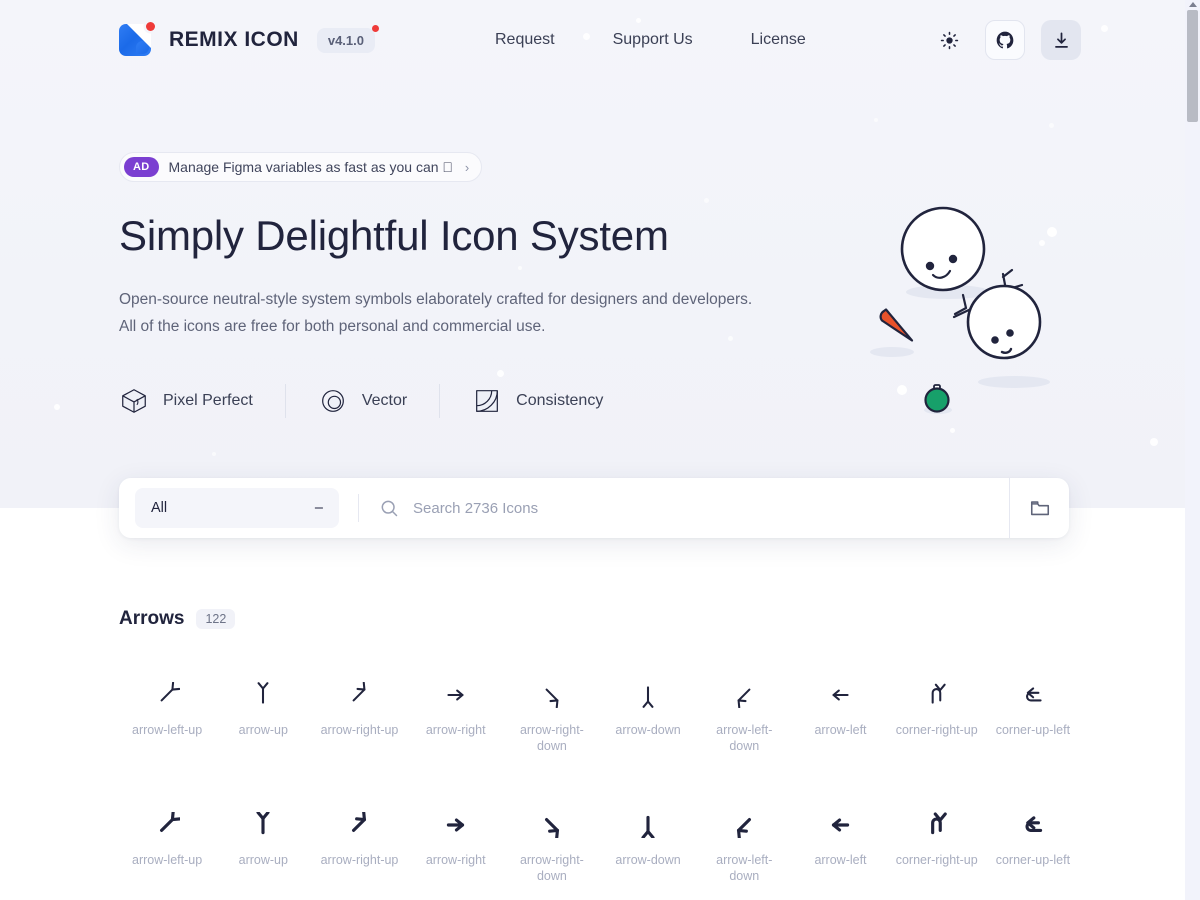 The height and width of the screenshot is (900, 1200). I want to click on feature-divider, so click(440, 401).